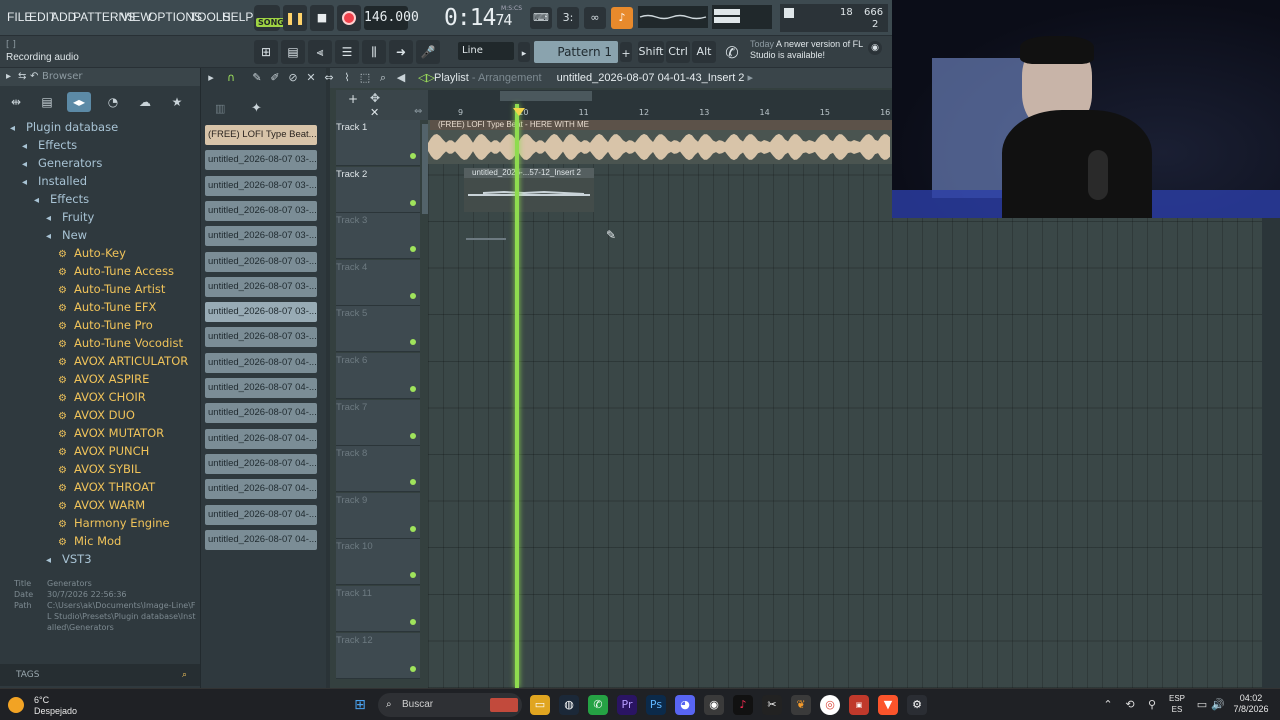 The height and width of the screenshot is (720, 1280). I want to click on plugin-item: ⚙ AVOX DUO, so click(96, 415).